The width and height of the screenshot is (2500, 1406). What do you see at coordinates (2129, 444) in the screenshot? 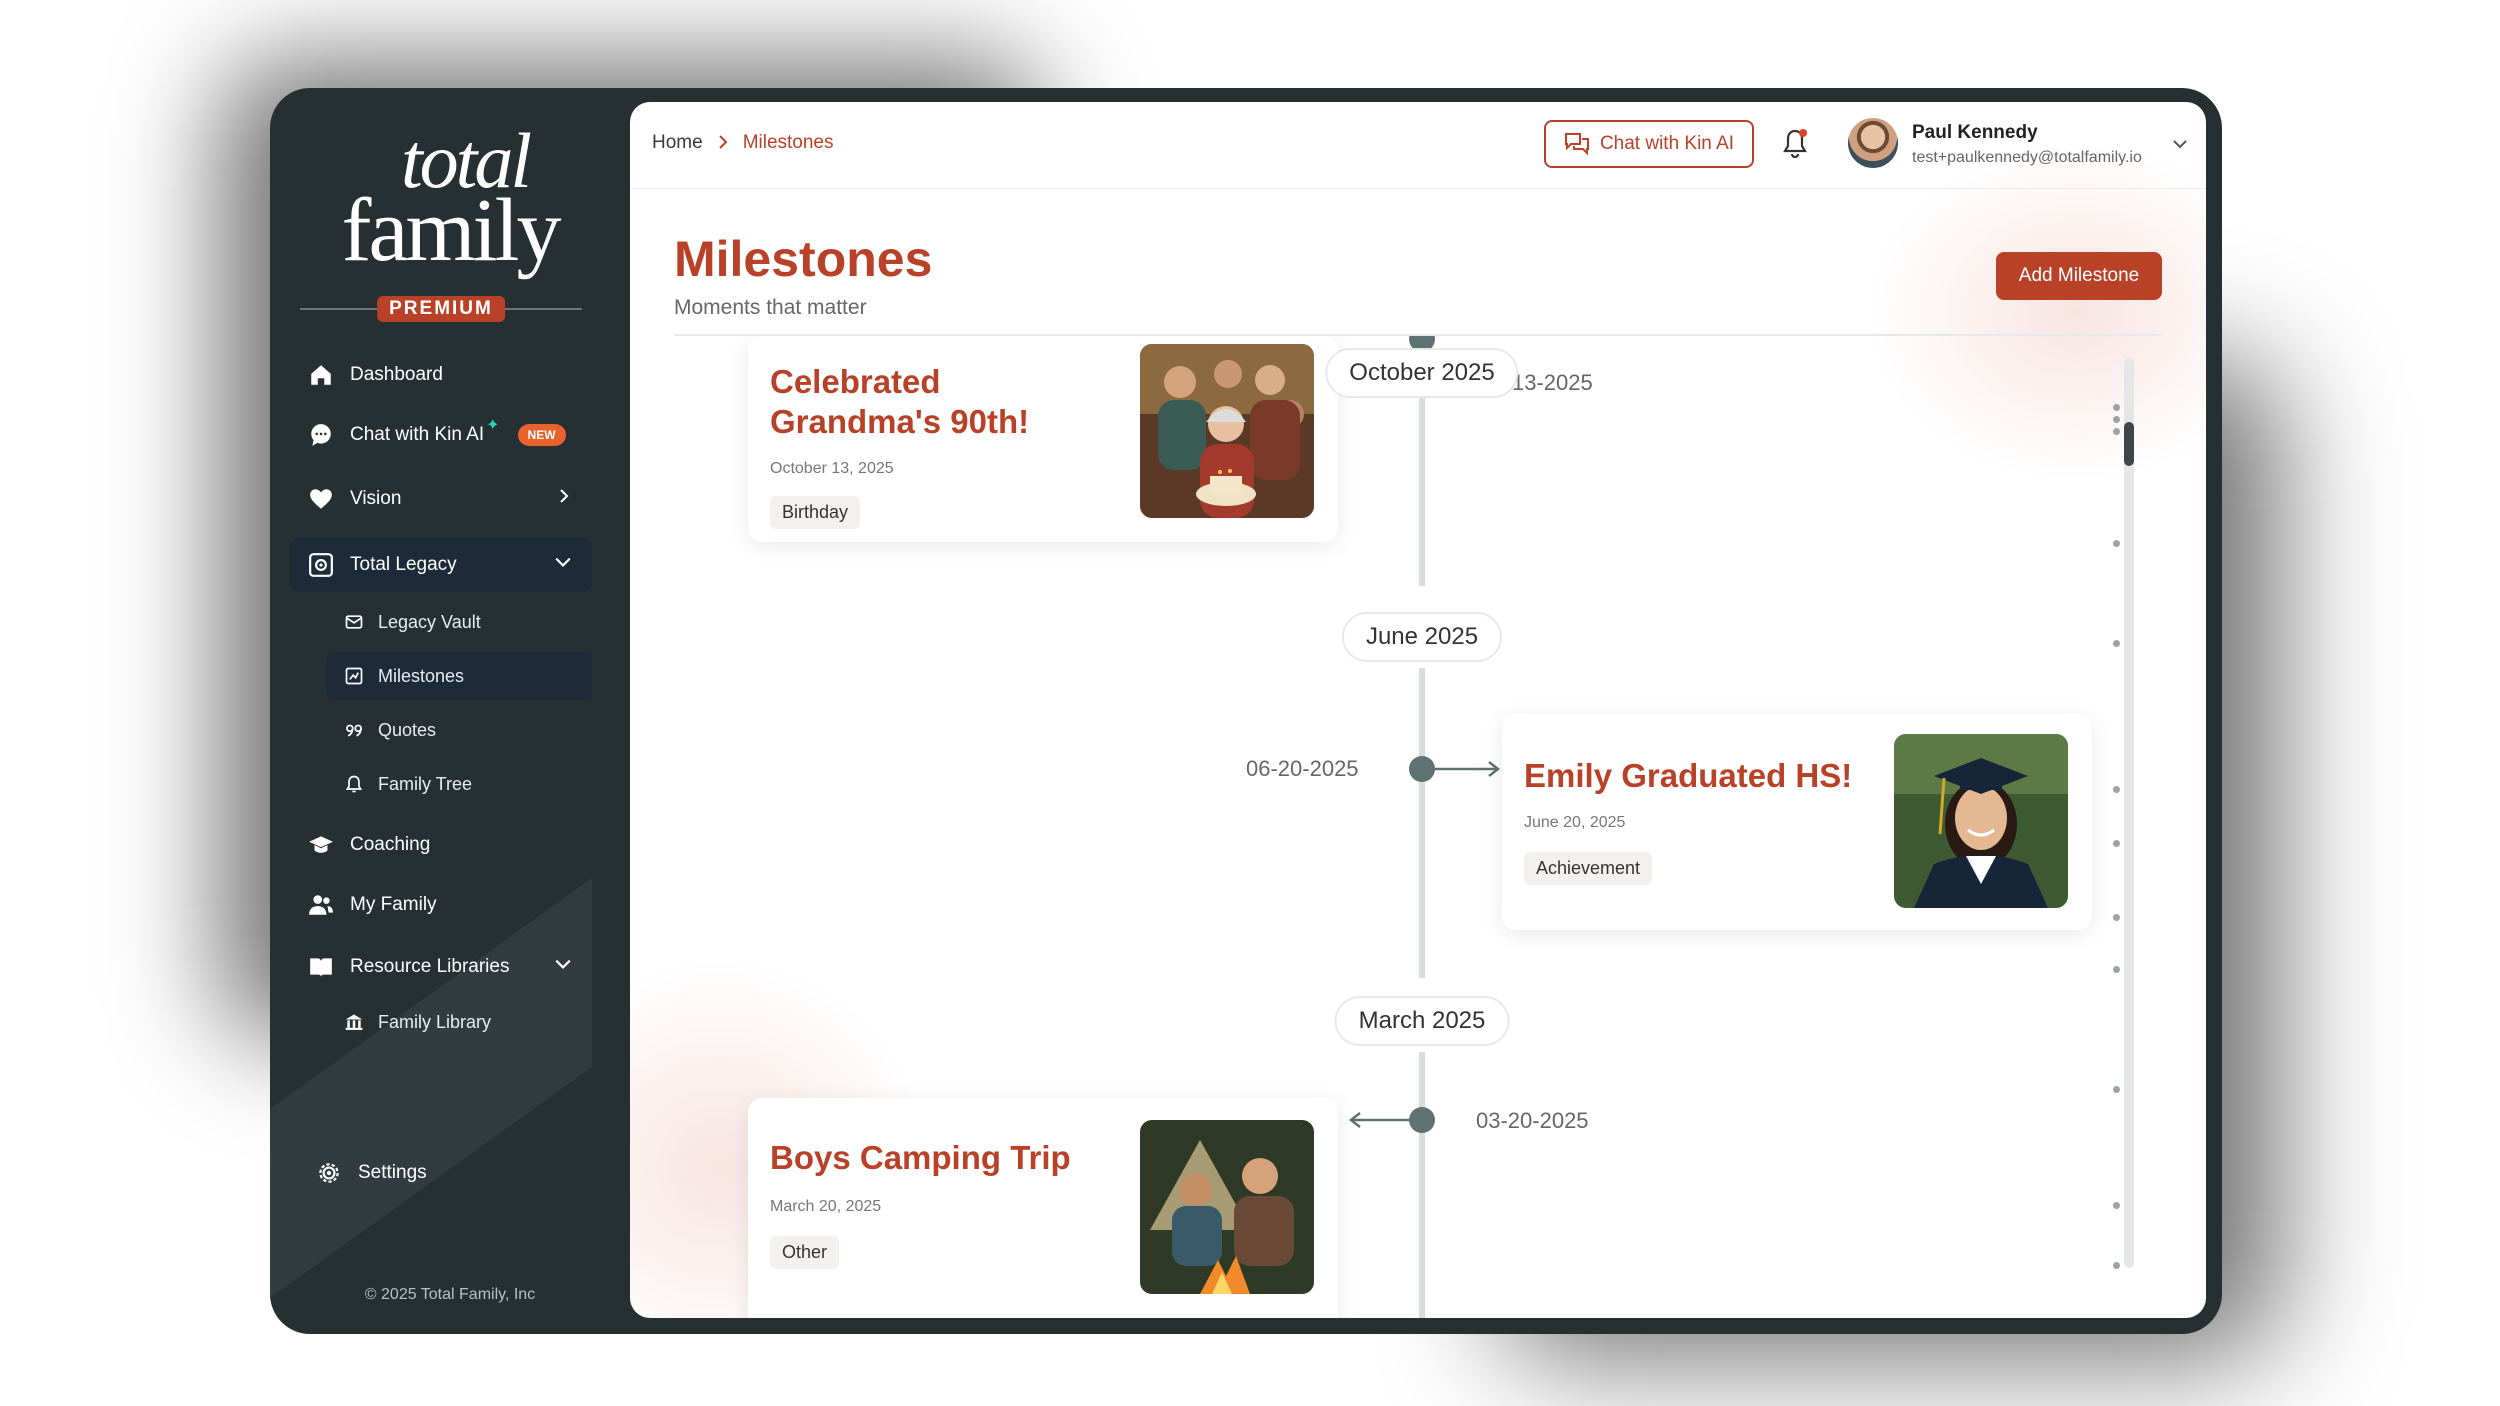
I see `scrollbar-thumb` at bounding box center [2129, 444].